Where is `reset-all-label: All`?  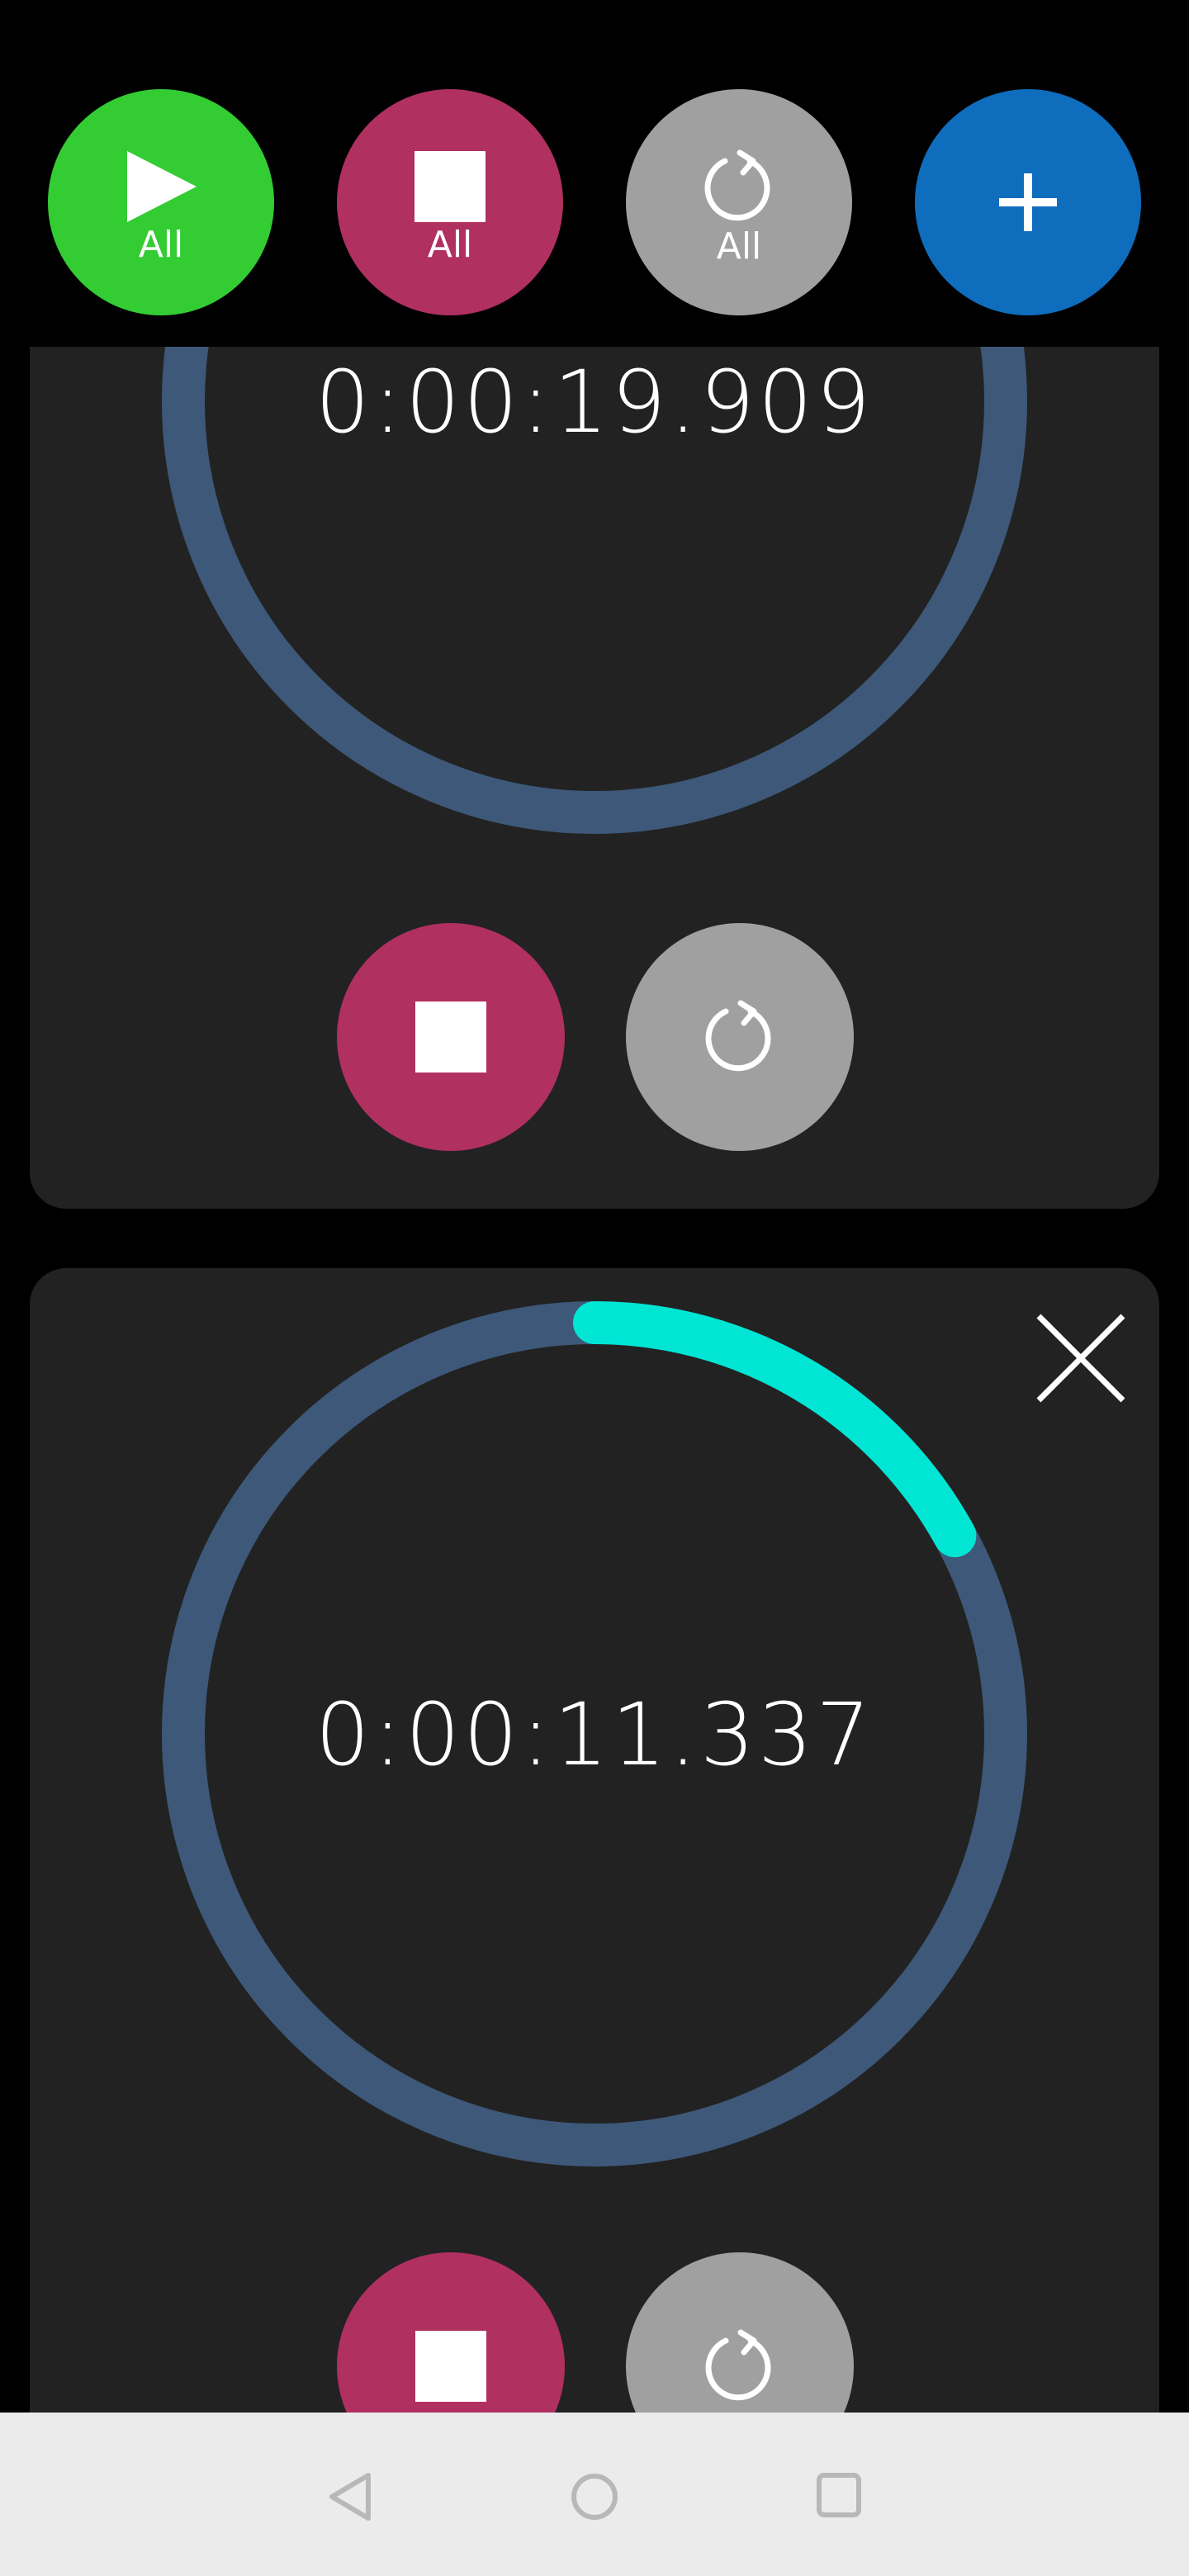 reset-all-label: All is located at coordinates (739, 246).